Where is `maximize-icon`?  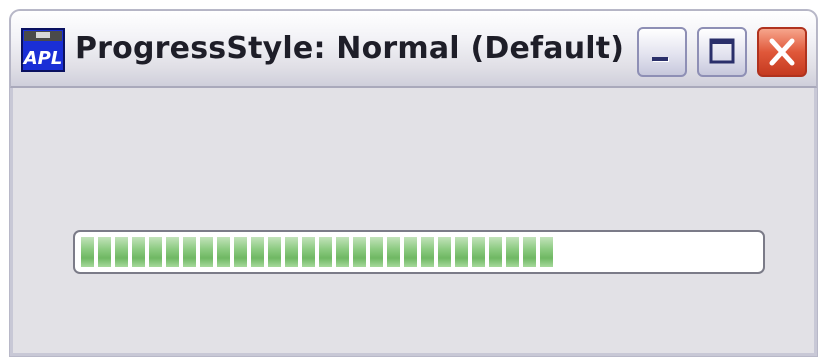
maximize-icon is located at coordinates (722, 51).